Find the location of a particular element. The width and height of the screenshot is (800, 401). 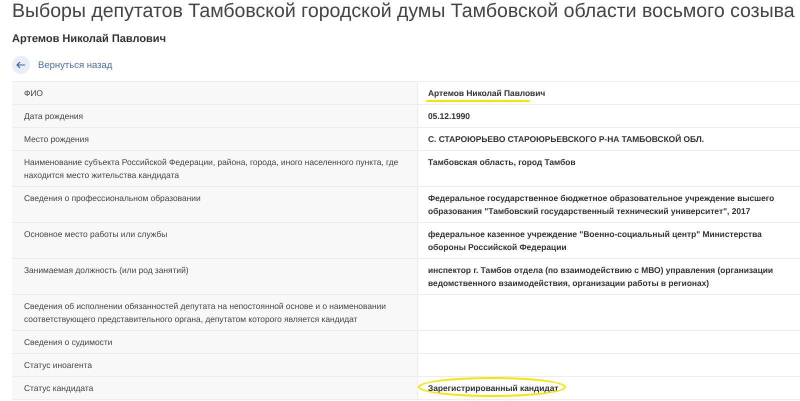

field-value: инспектор г. Тамбов отдела (по взаимодействию с МВО) управления (организации ведомственного взаимодействия, организации работы в регионах) is located at coordinates (601, 276).